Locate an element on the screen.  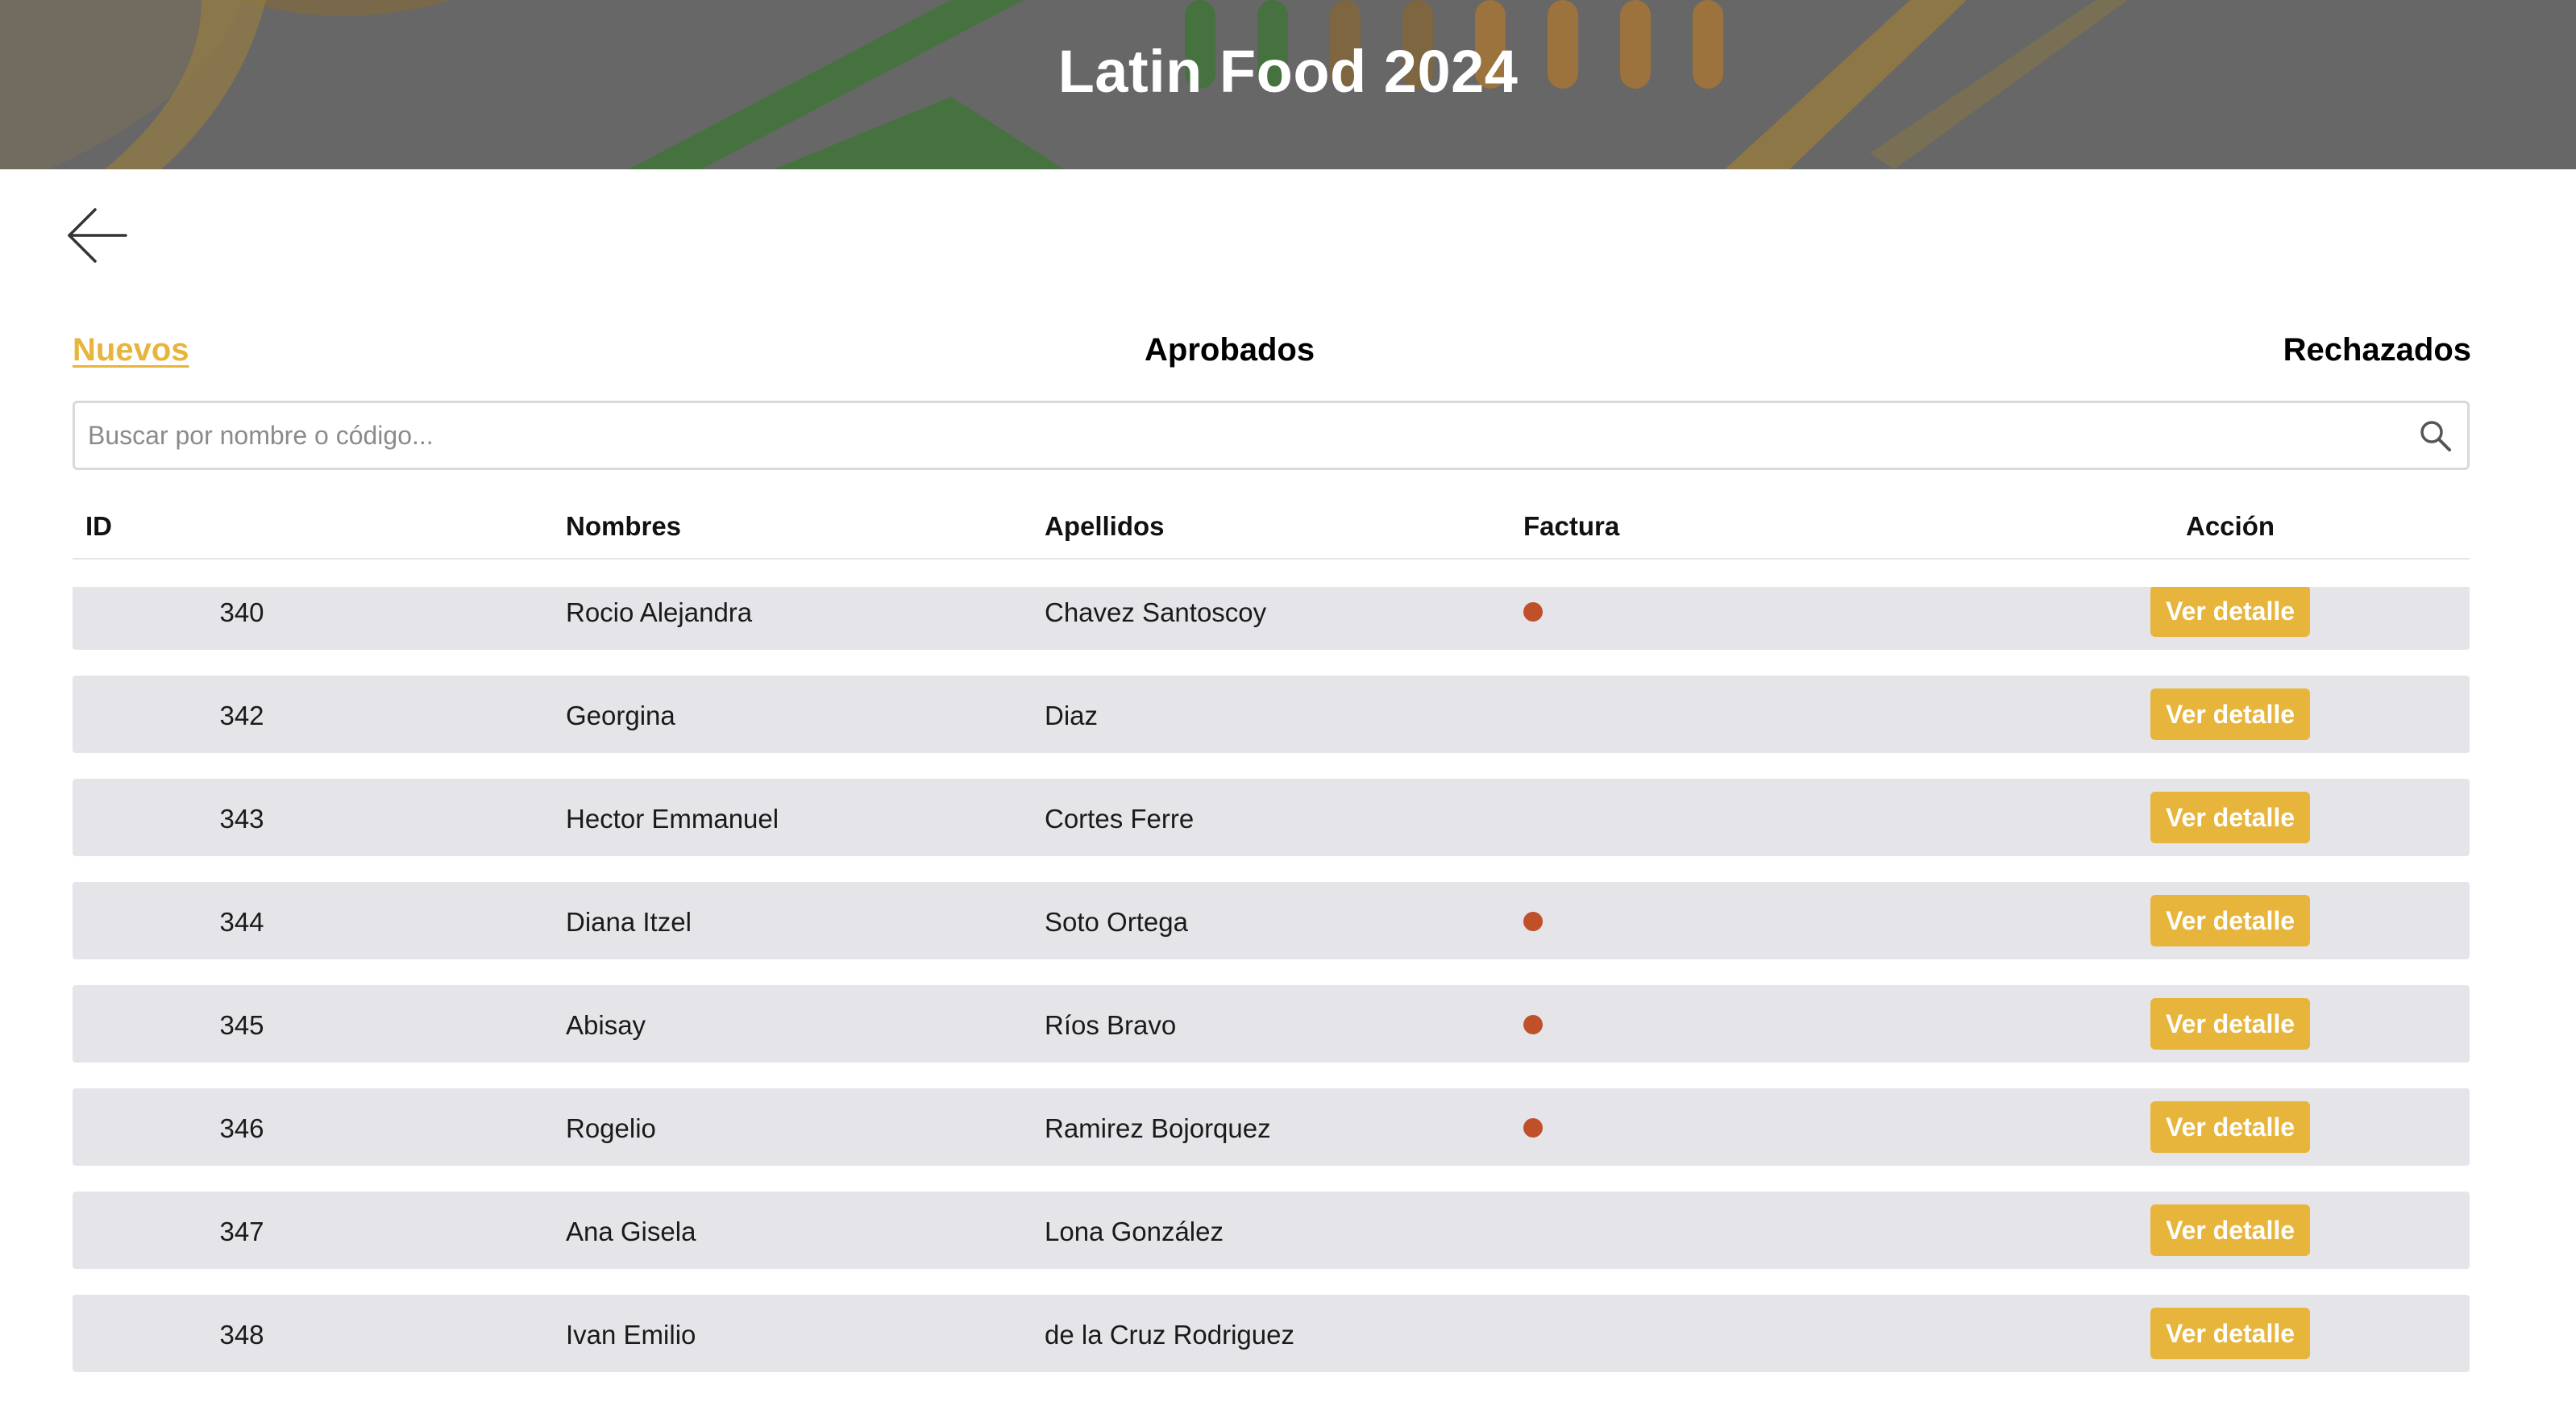
tab-nuevos: Nuevos is located at coordinates (131, 350).